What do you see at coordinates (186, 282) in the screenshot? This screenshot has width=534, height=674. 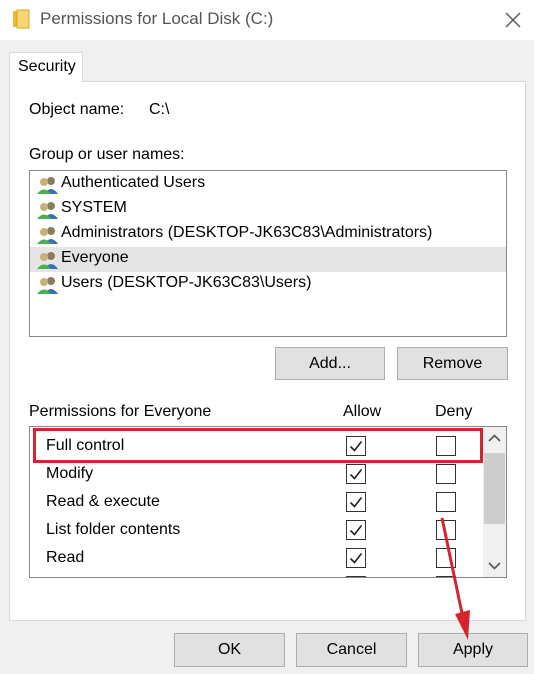 I see `list-item-label: Users (DESKTOP-JK63C83\Users)` at bounding box center [186, 282].